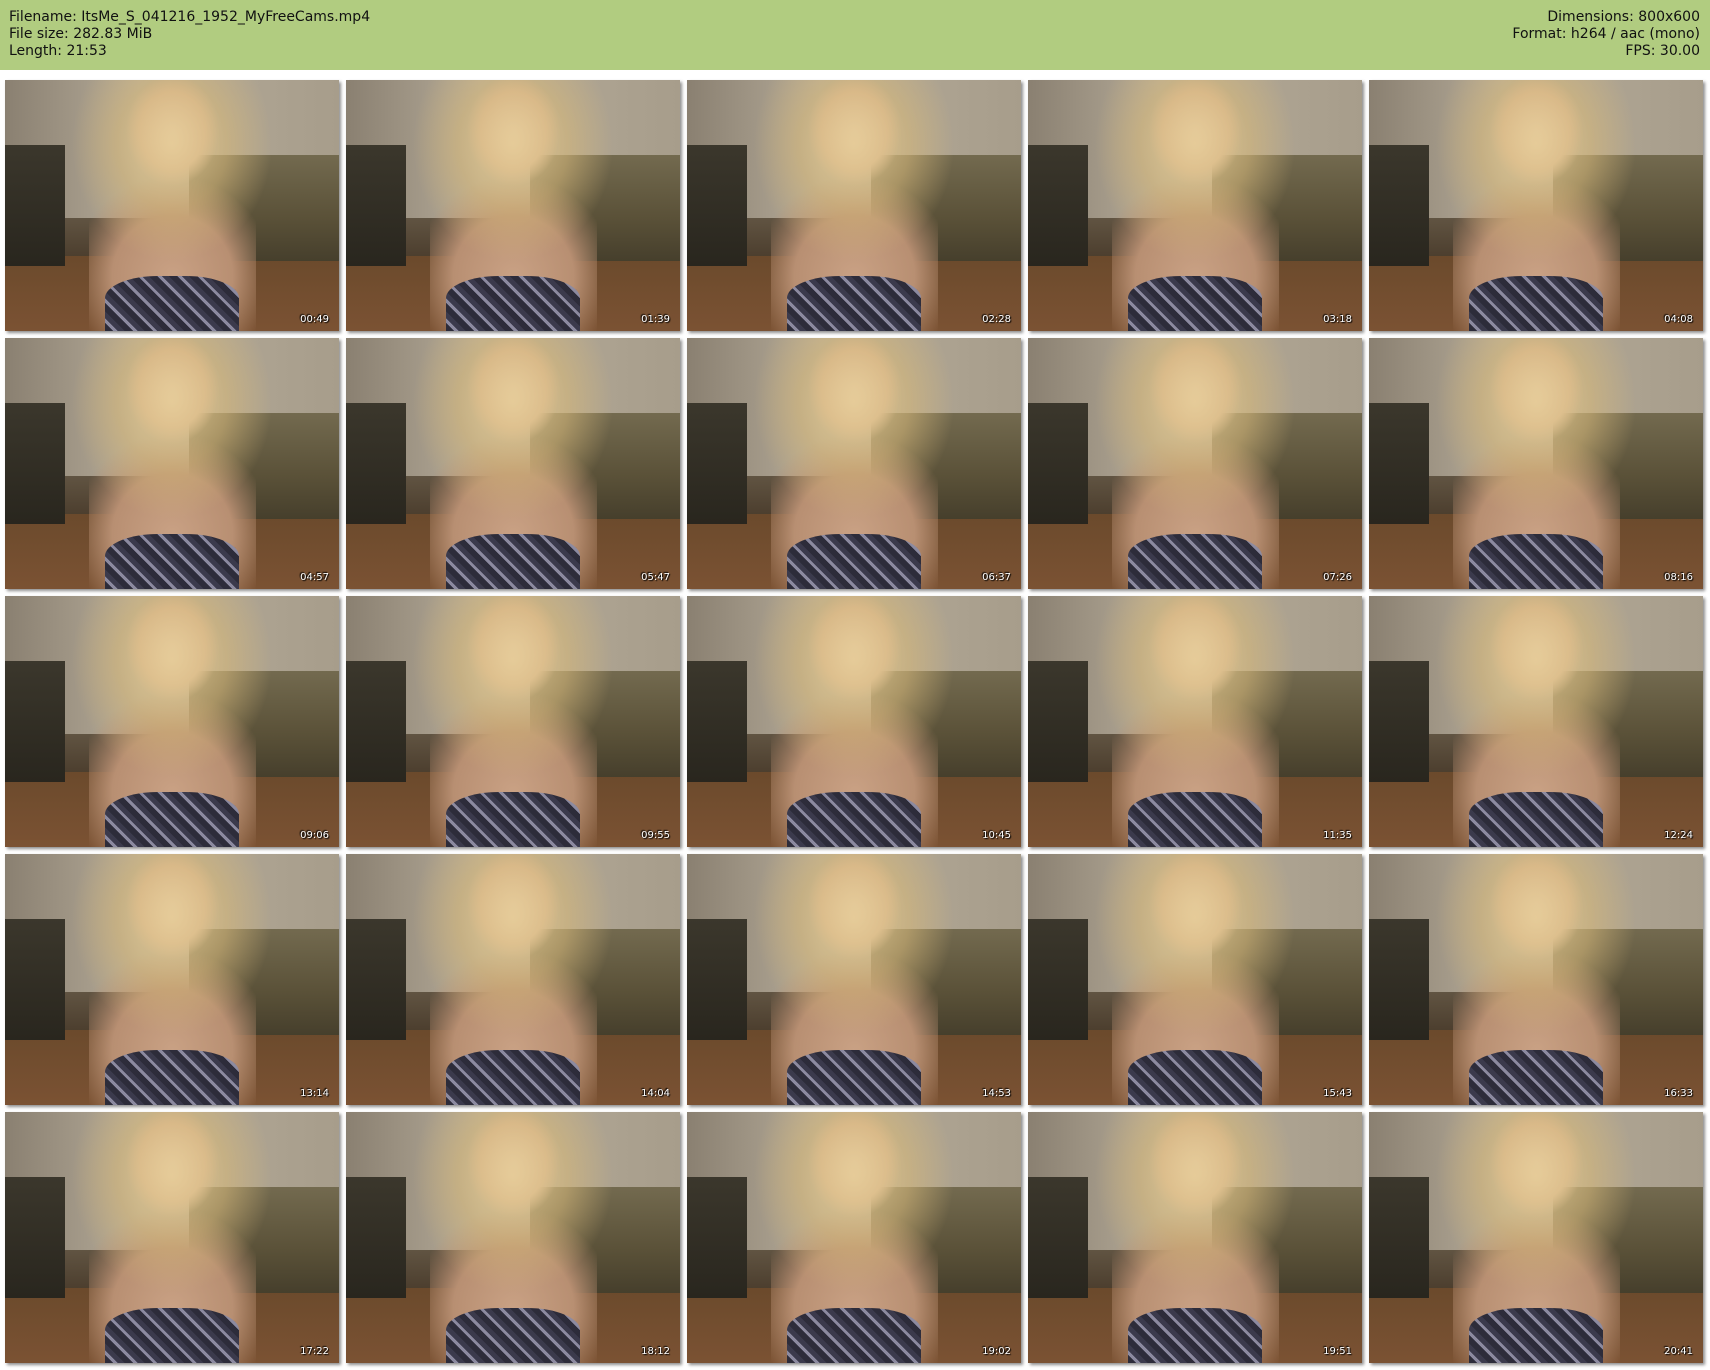 The image size is (1710, 1370). I want to click on video-thumbnail: 18:12, so click(513, 1237).